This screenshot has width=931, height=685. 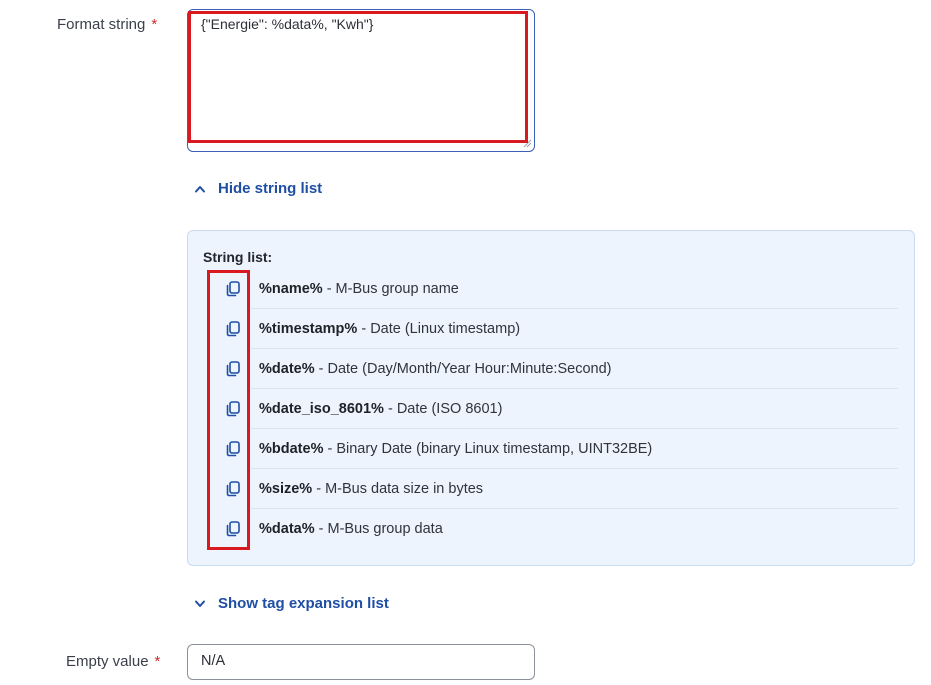 I want to click on hide-string-list-label: Hide string list, so click(x=270, y=188).